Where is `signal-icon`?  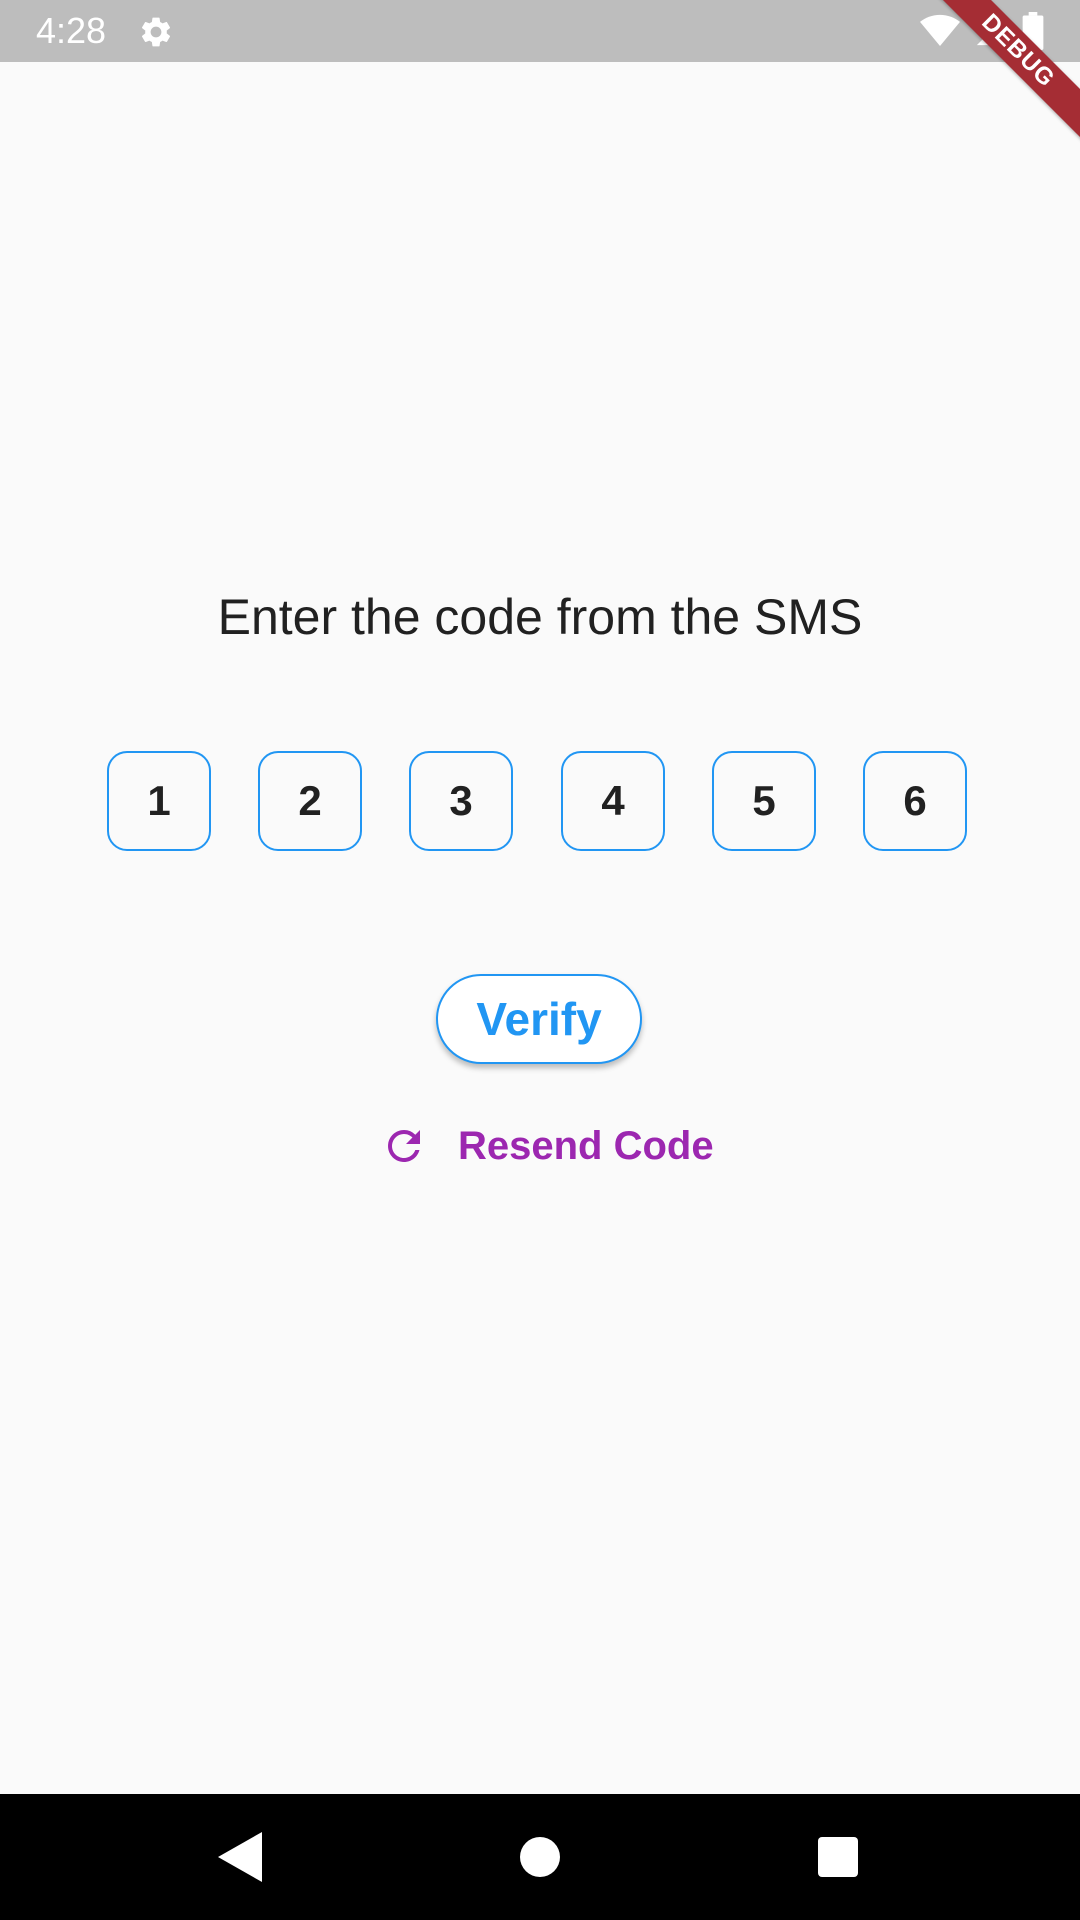 signal-icon is located at coordinates (991, 31).